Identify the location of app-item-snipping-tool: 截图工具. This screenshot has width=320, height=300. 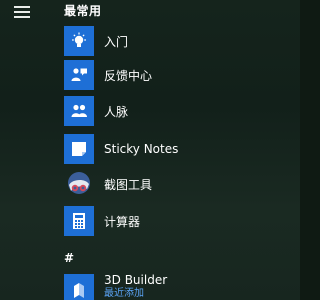
(182, 184).